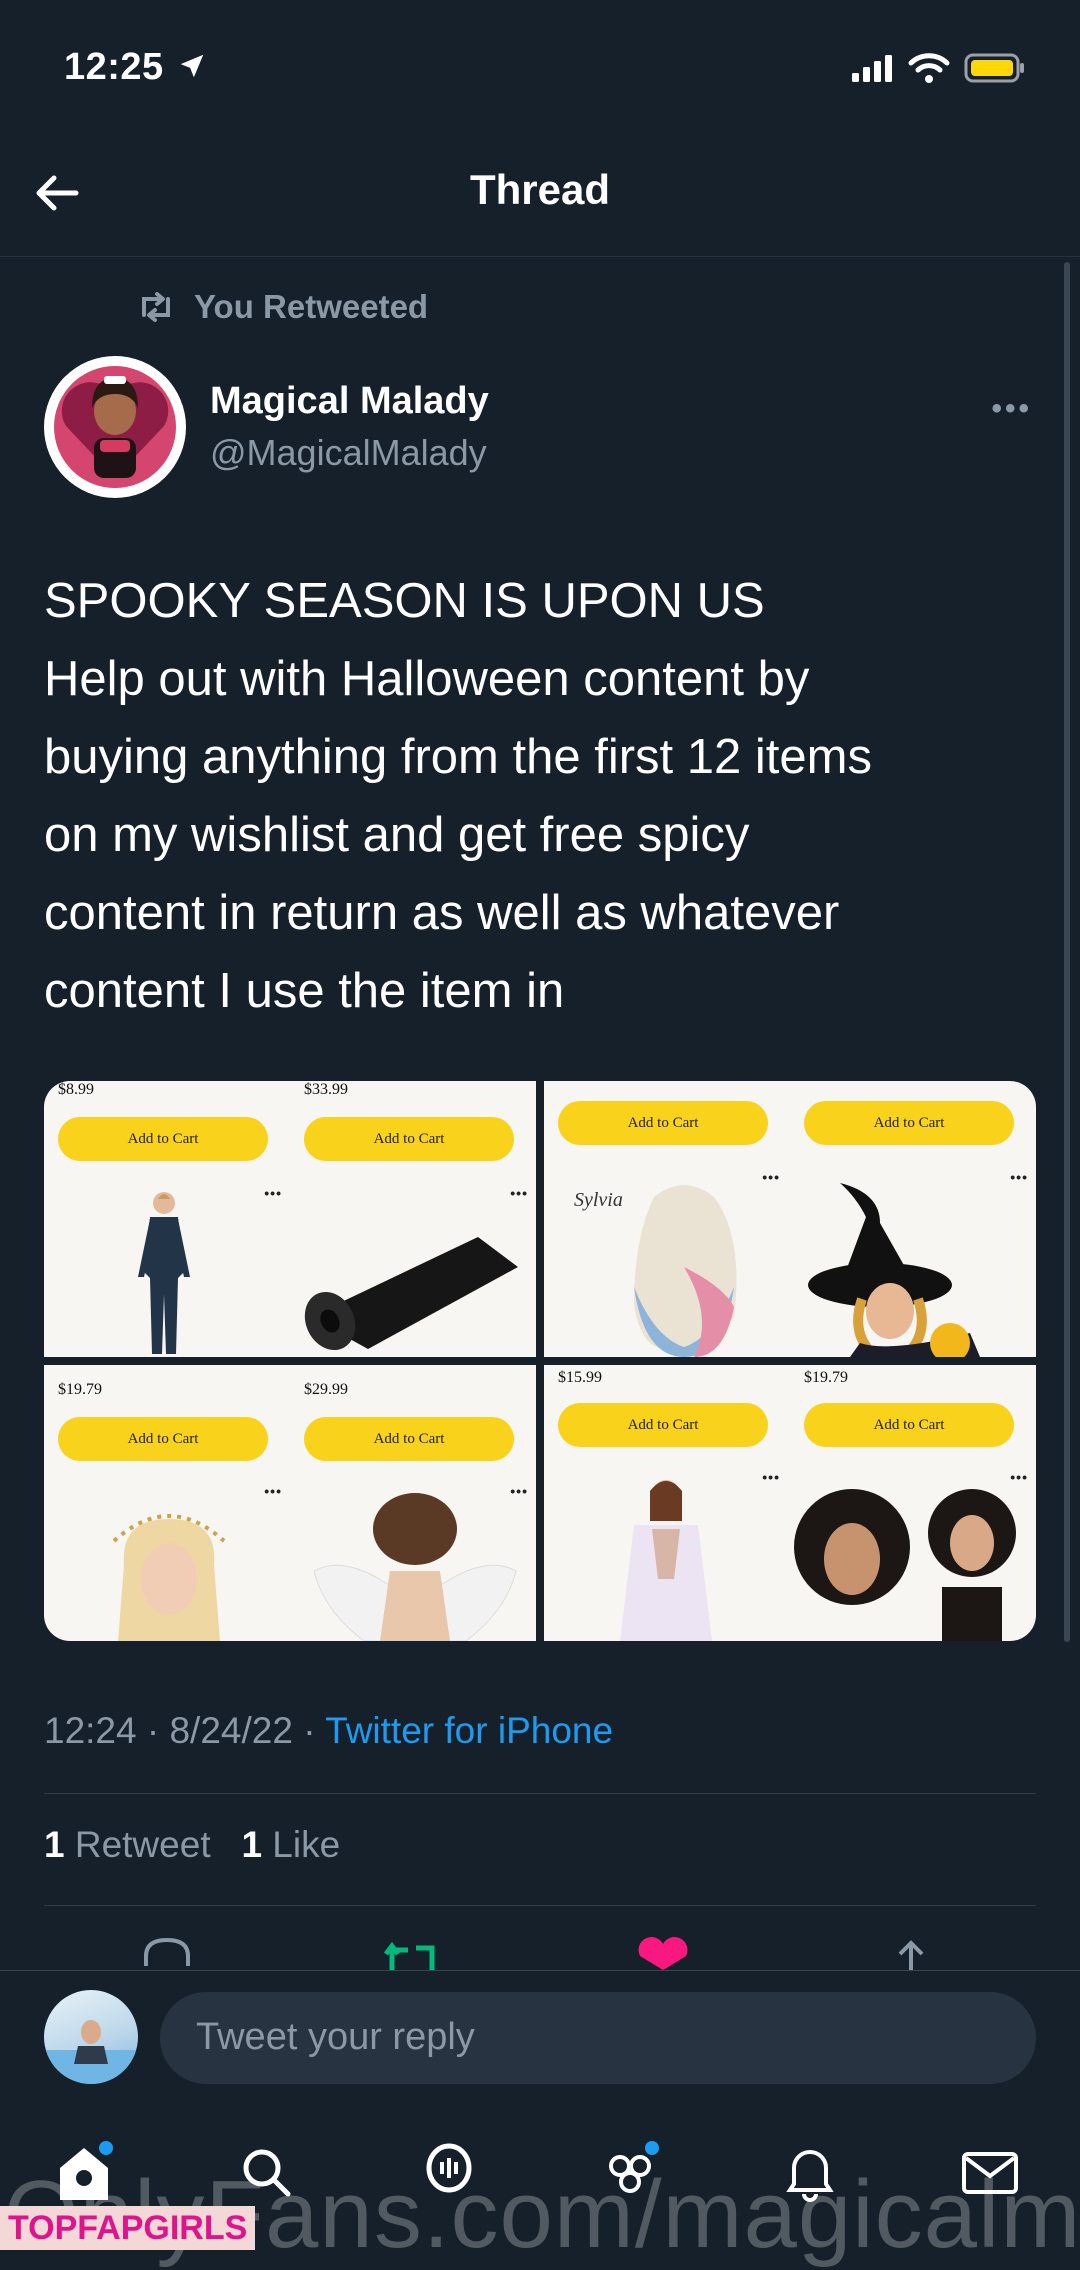  I want to click on header-divider, so click(540, 256).